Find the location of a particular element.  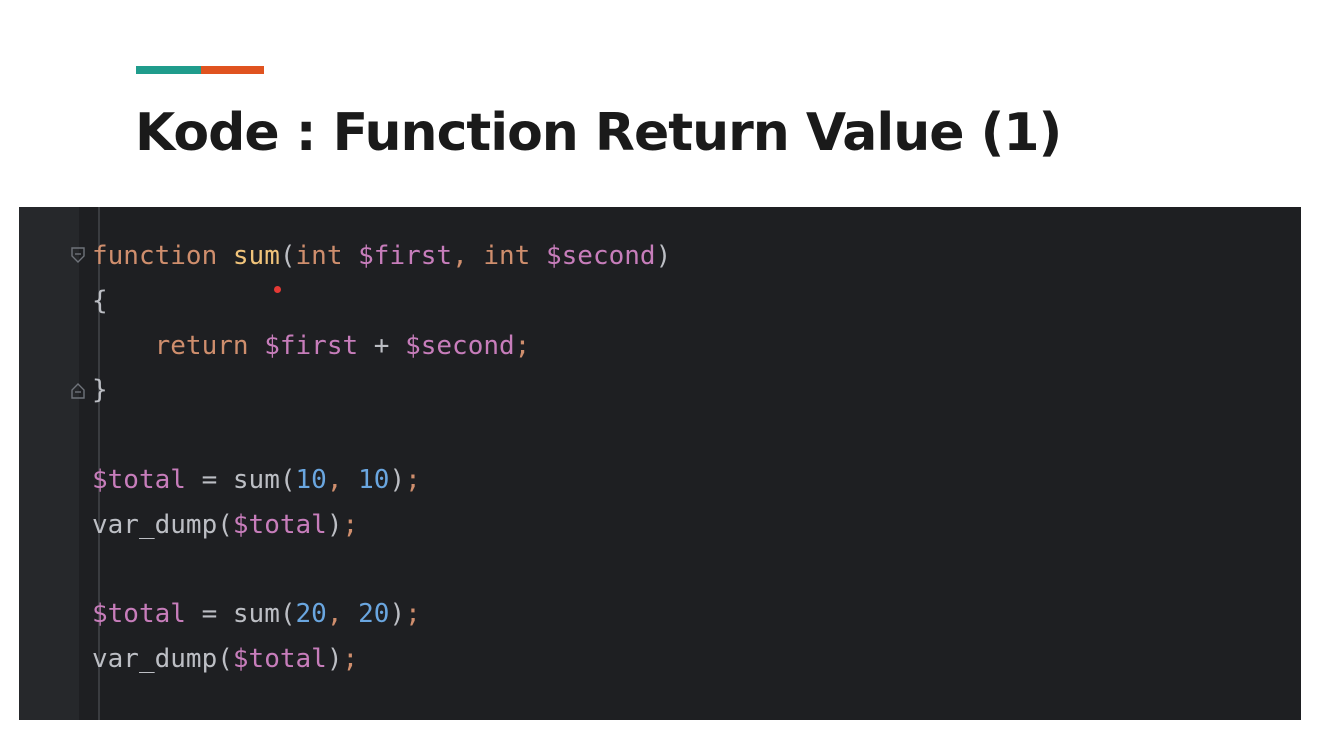

accent-orange-segment is located at coordinates (232, 70).